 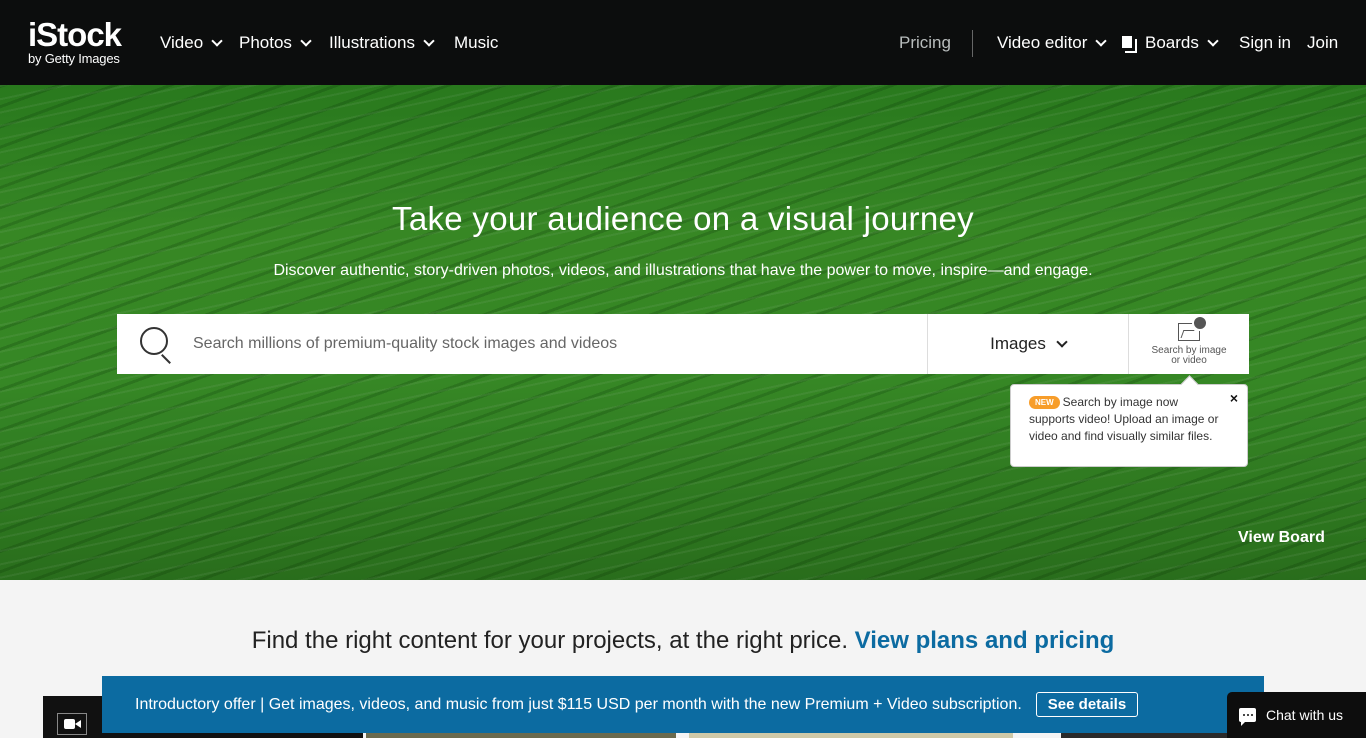 I want to click on nav-illustrations-label: Illustrations, so click(x=372, y=42).